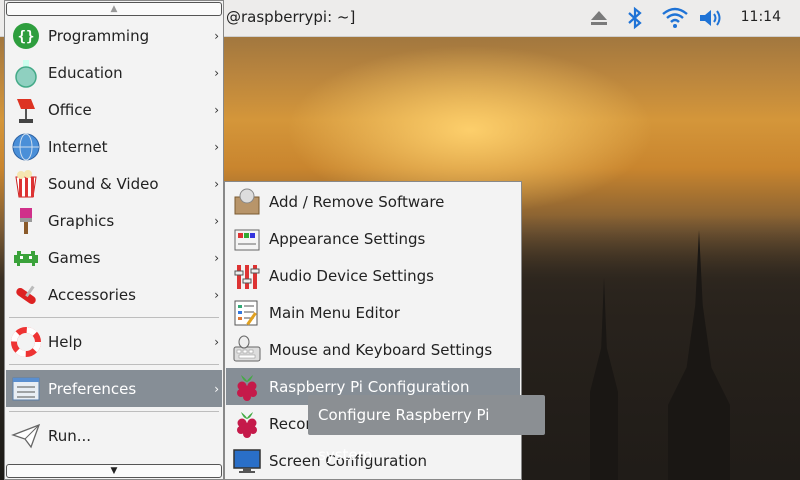 The width and height of the screenshot is (800, 480). What do you see at coordinates (334, 312) in the screenshot?
I see `submenu-item-label: Main Menu Editor` at bounding box center [334, 312].